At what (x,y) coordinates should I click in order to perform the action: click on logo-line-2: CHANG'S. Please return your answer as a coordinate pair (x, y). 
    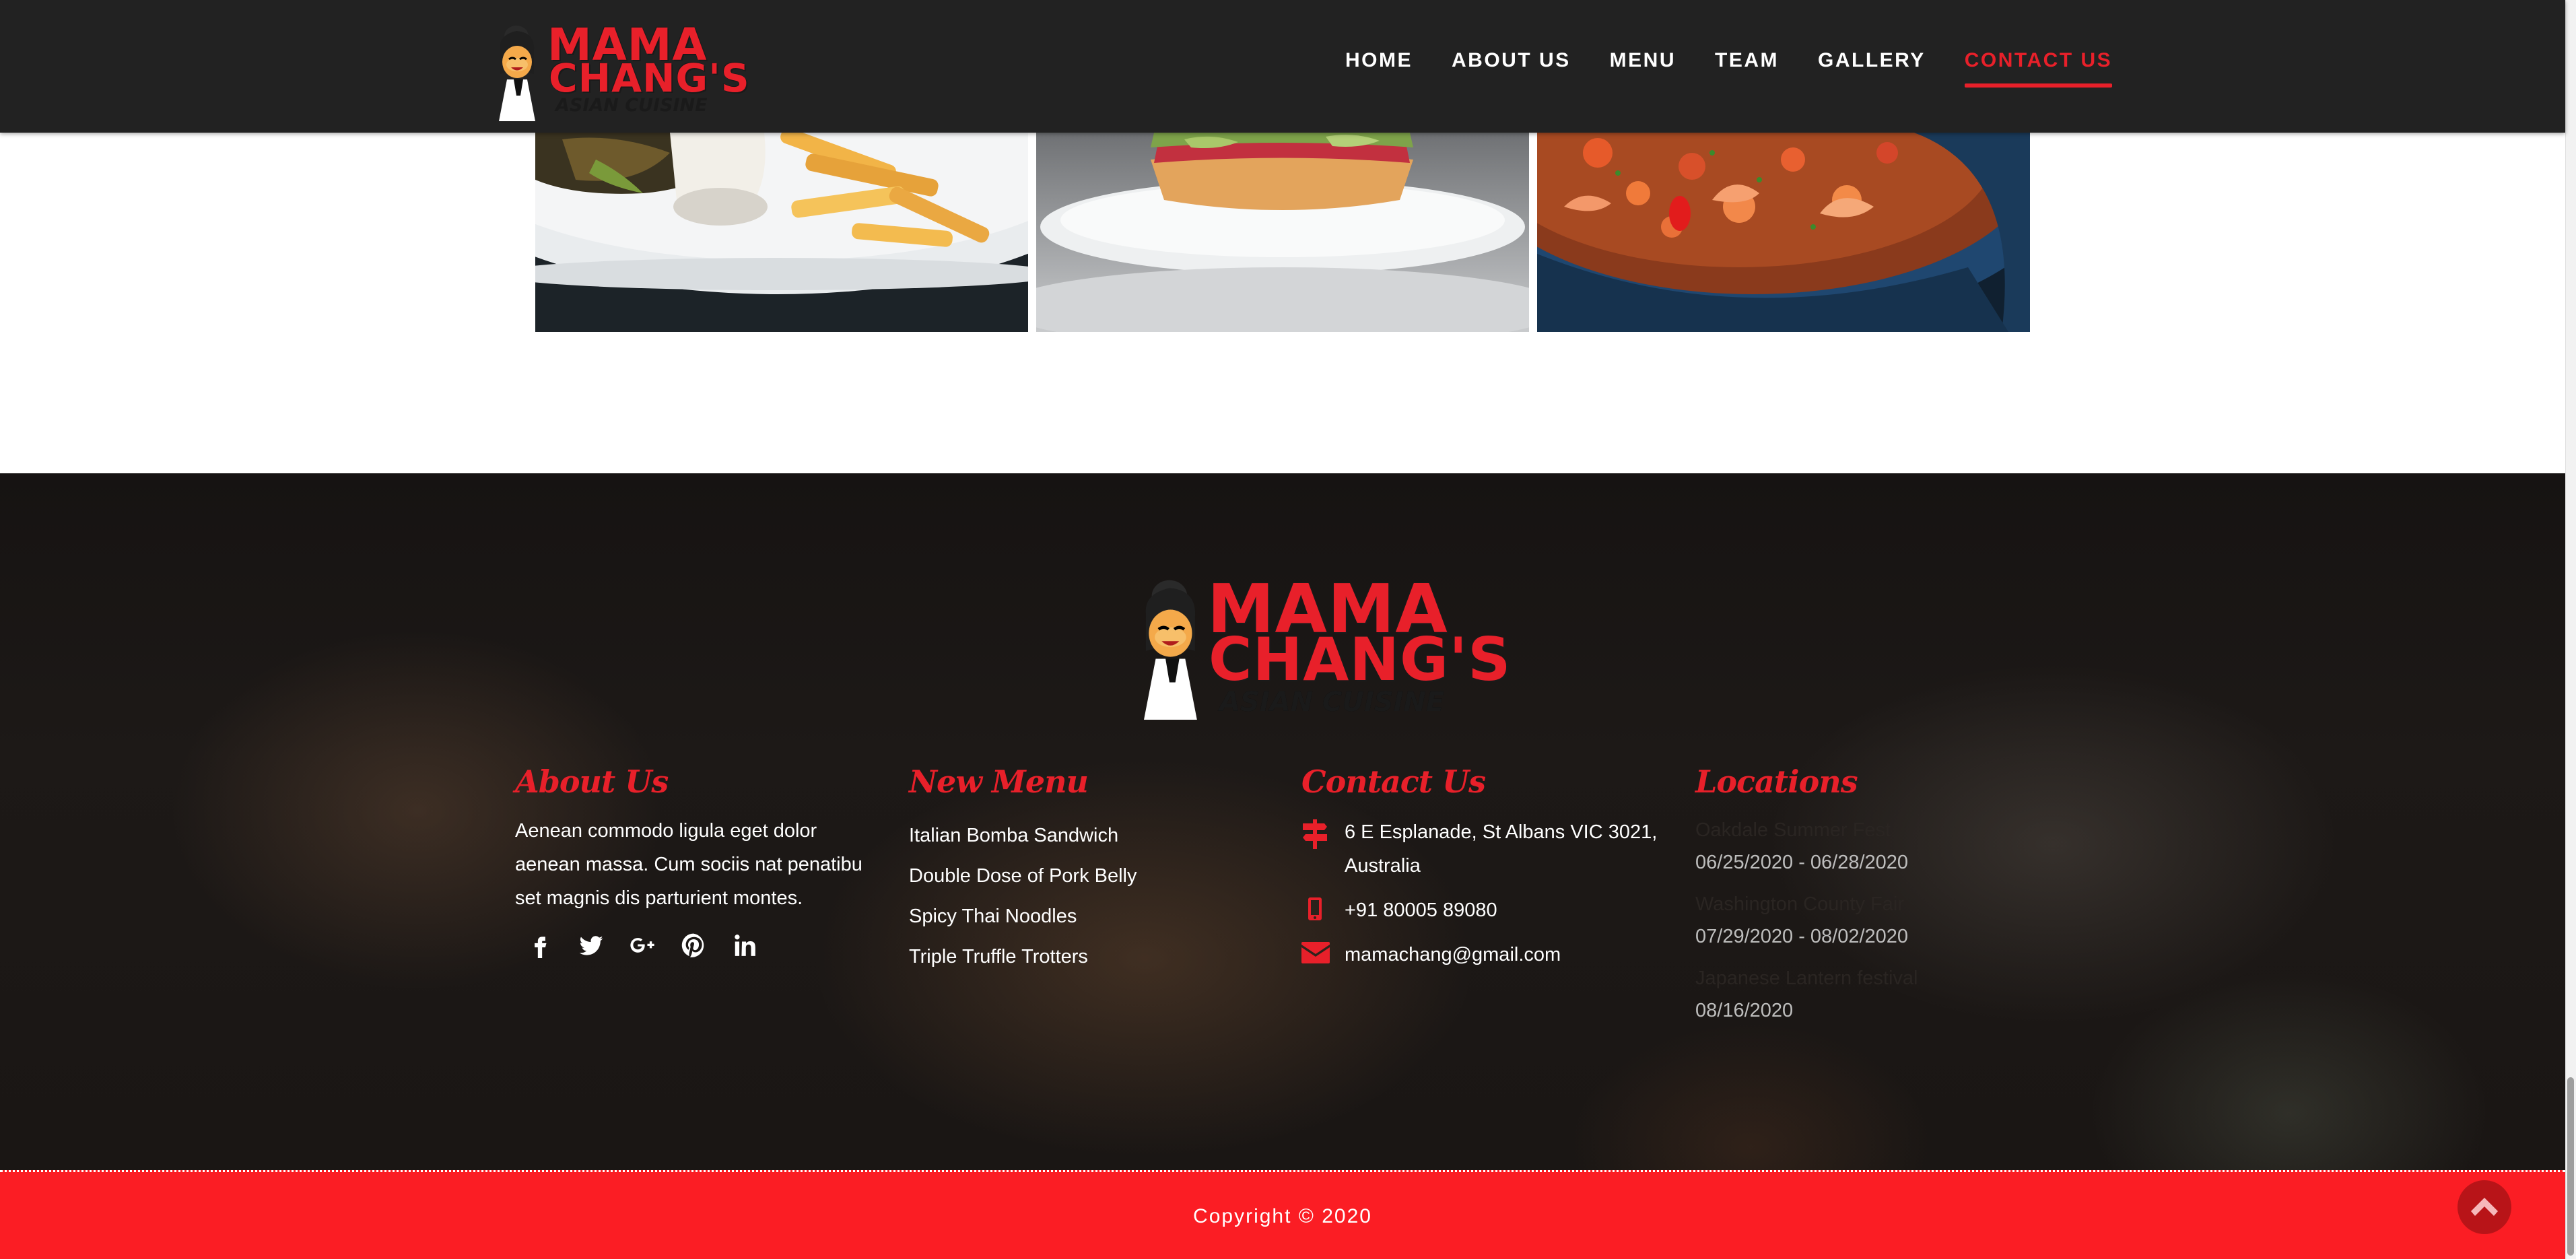
    Looking at the image, I should click on (649, 78).